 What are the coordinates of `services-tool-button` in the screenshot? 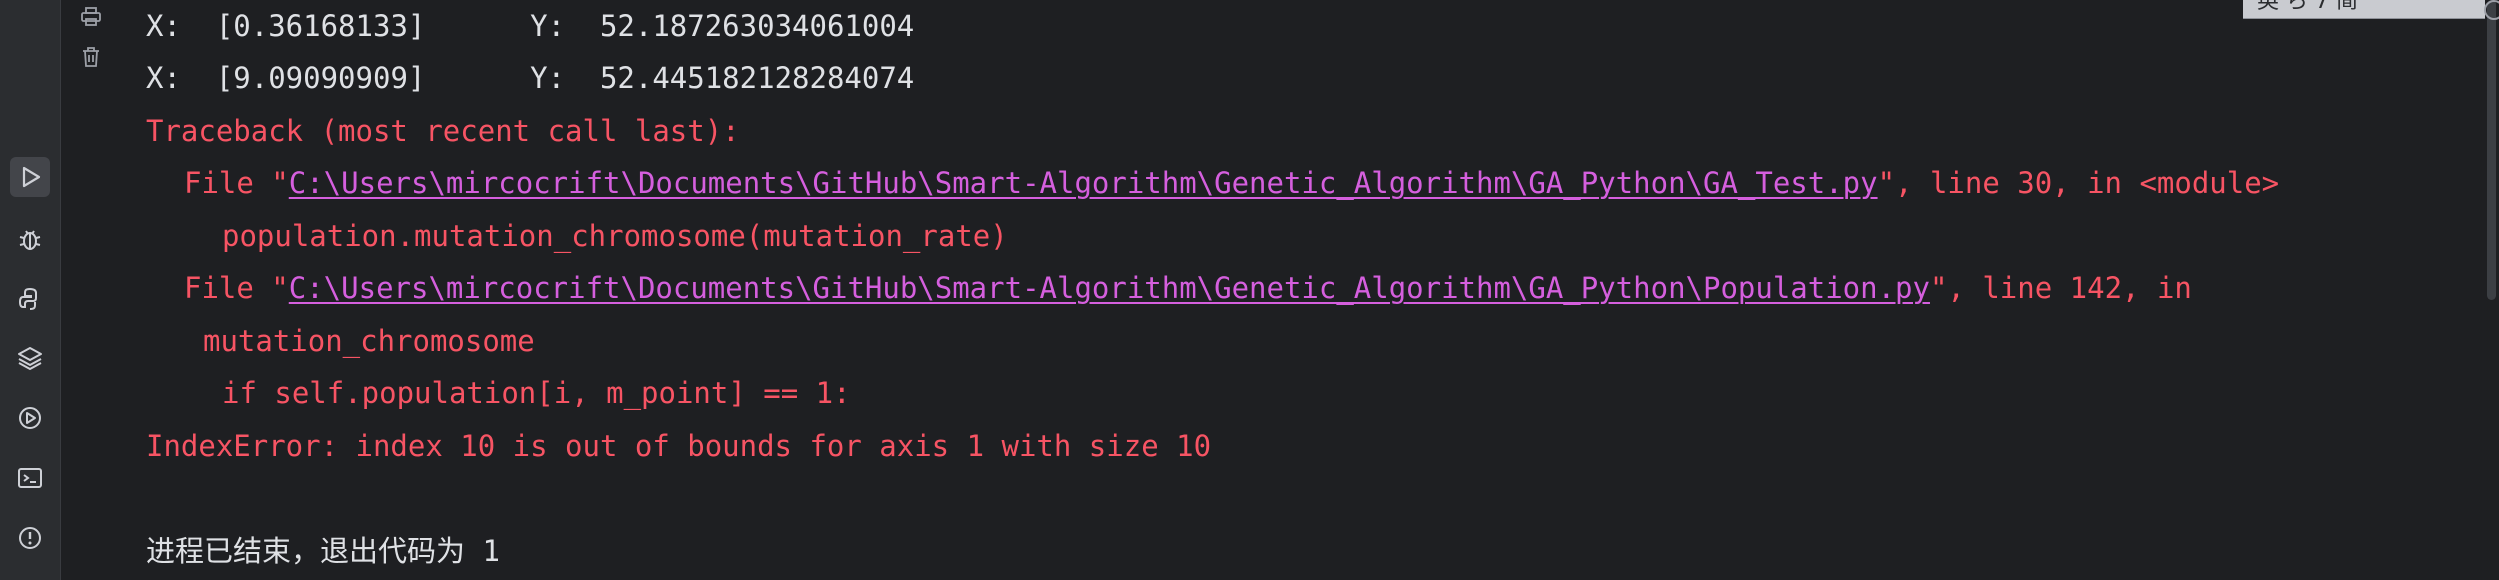 It's located at (30, 418).